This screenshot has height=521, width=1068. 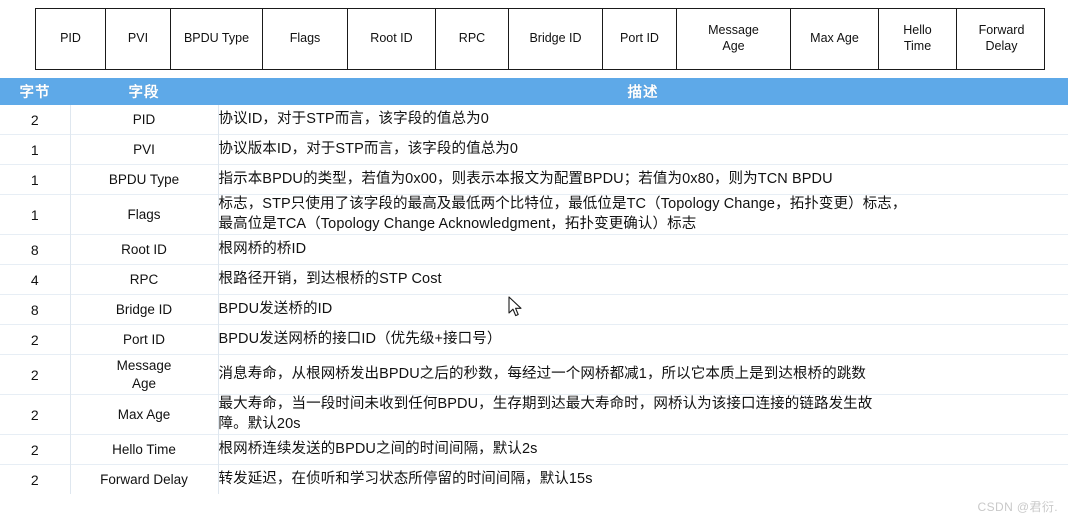 What do you see at coordinates (144, 374) in the screenshot?
I see `cell-field: Message Age` at bounding box center [144, 374].